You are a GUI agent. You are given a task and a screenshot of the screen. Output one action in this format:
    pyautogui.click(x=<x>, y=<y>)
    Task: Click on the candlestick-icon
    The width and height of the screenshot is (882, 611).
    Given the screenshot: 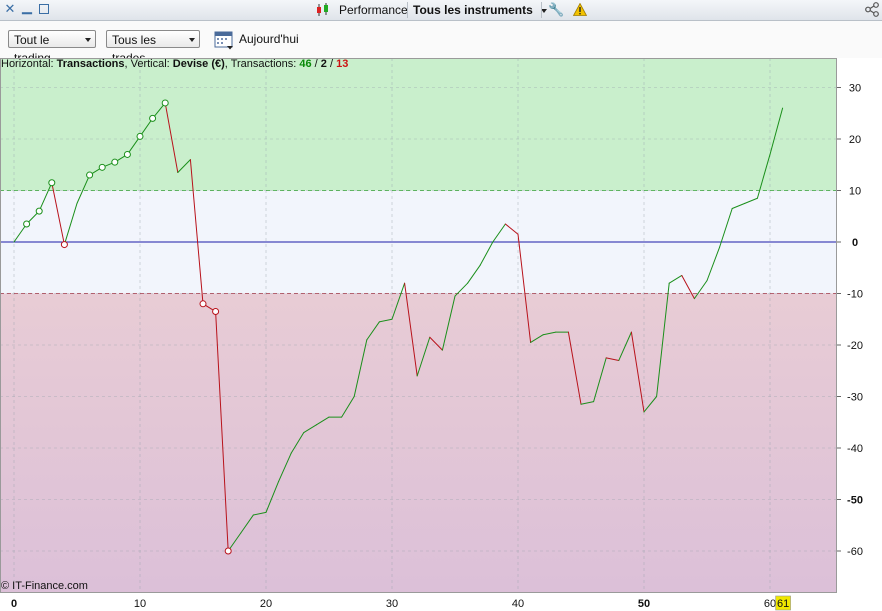 What is the action you would take?
    pyautogui.click(x=323, y=11)
    